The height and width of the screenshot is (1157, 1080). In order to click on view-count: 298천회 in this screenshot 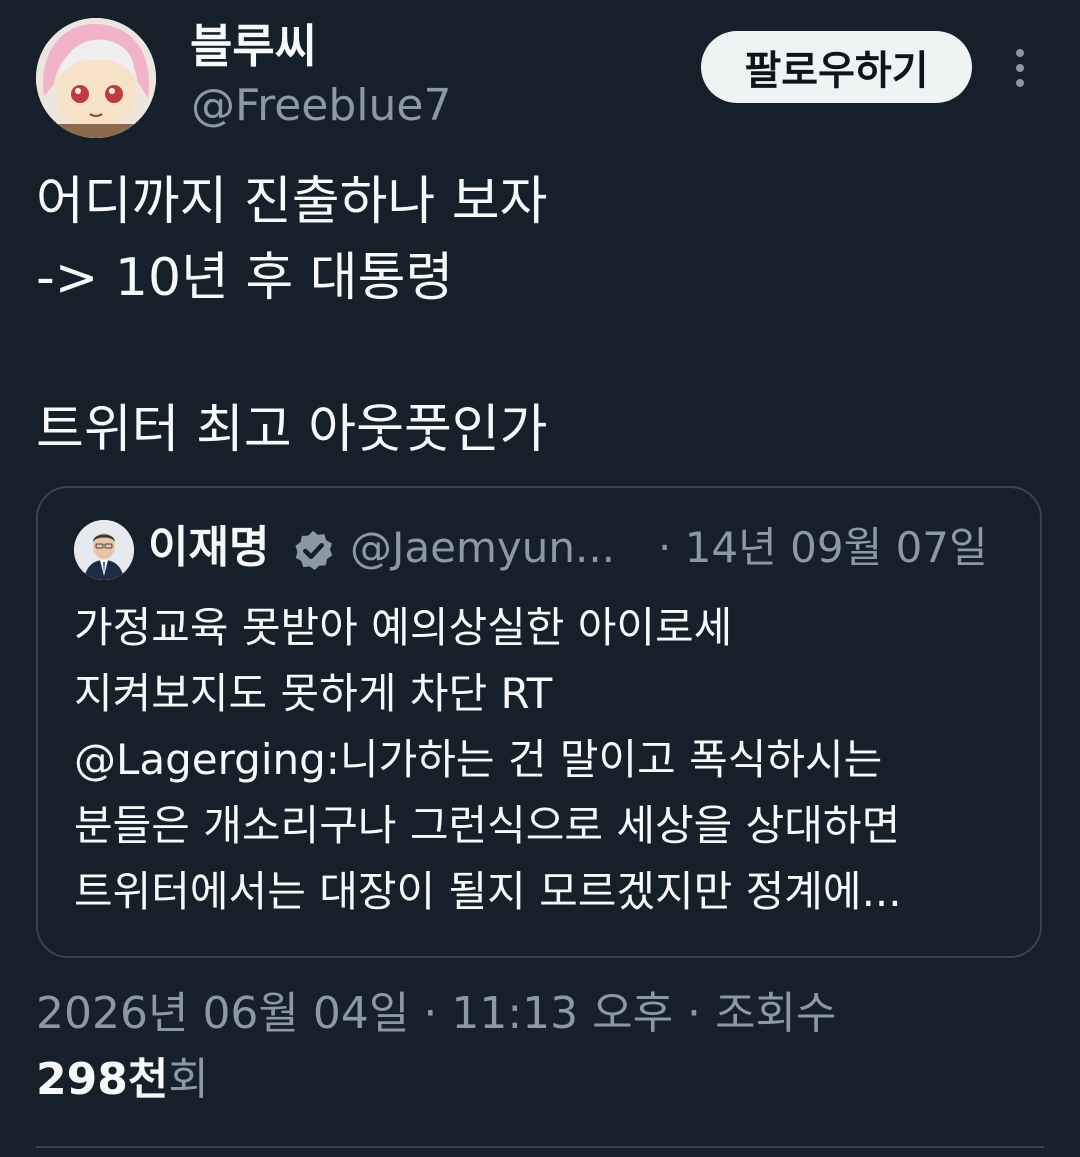, I will do `click(122, 1080)`.